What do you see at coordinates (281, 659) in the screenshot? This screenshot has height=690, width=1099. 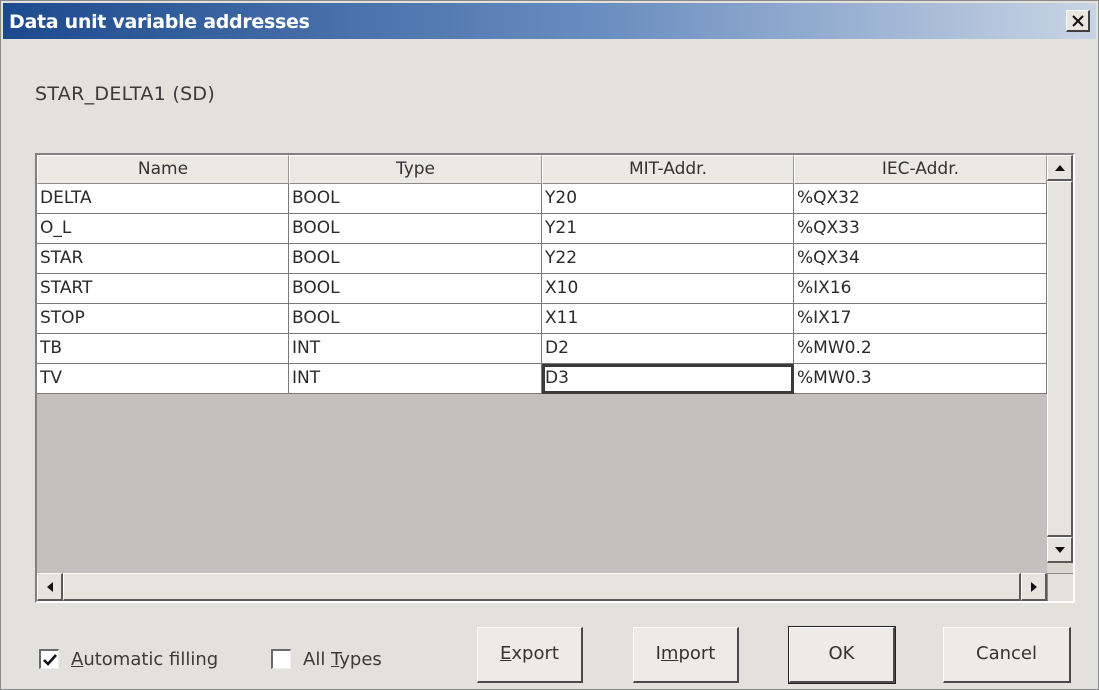 I see `all-types-checkbox` at bounding box center [281, 659].